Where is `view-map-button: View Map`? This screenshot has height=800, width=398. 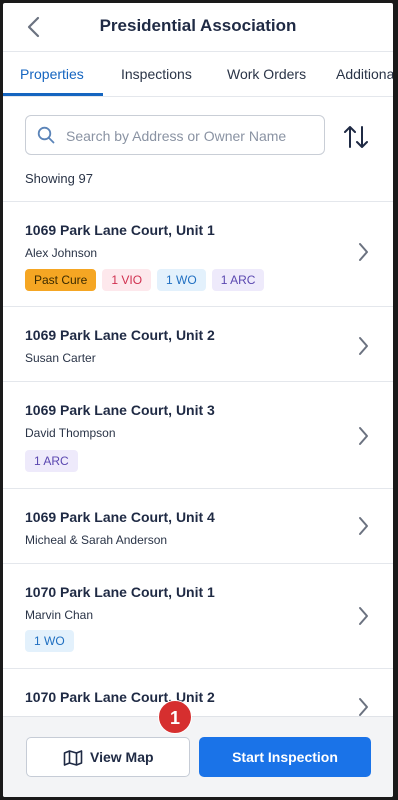 view-map-button: View Map is located at coordinates (108, 757).